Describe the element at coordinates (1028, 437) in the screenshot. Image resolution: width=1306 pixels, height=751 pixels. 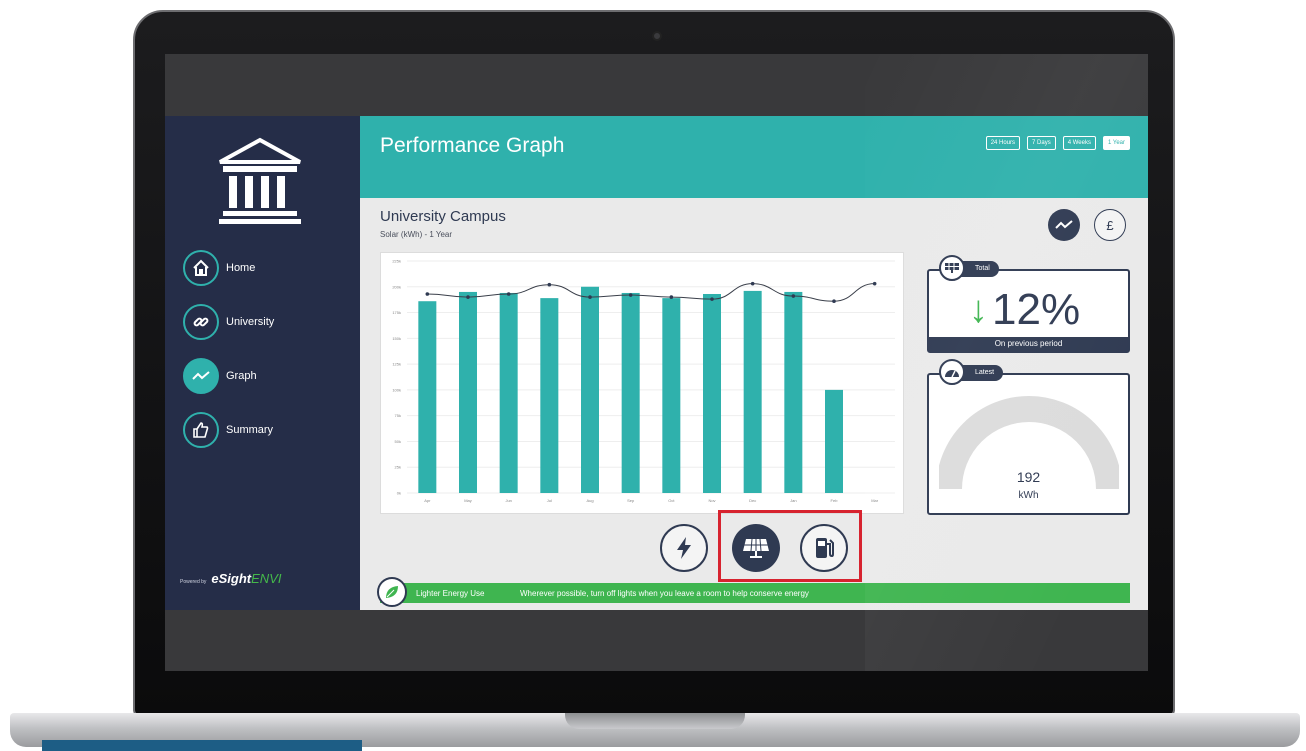
I see `latest-card: Latest 192 kWh` at that location.